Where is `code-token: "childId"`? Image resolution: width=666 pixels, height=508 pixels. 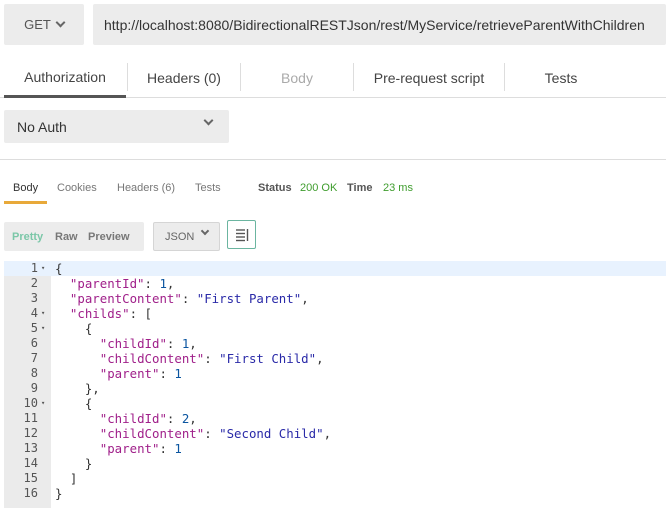 code-token: "childId" is located at coordinates (133, 418).